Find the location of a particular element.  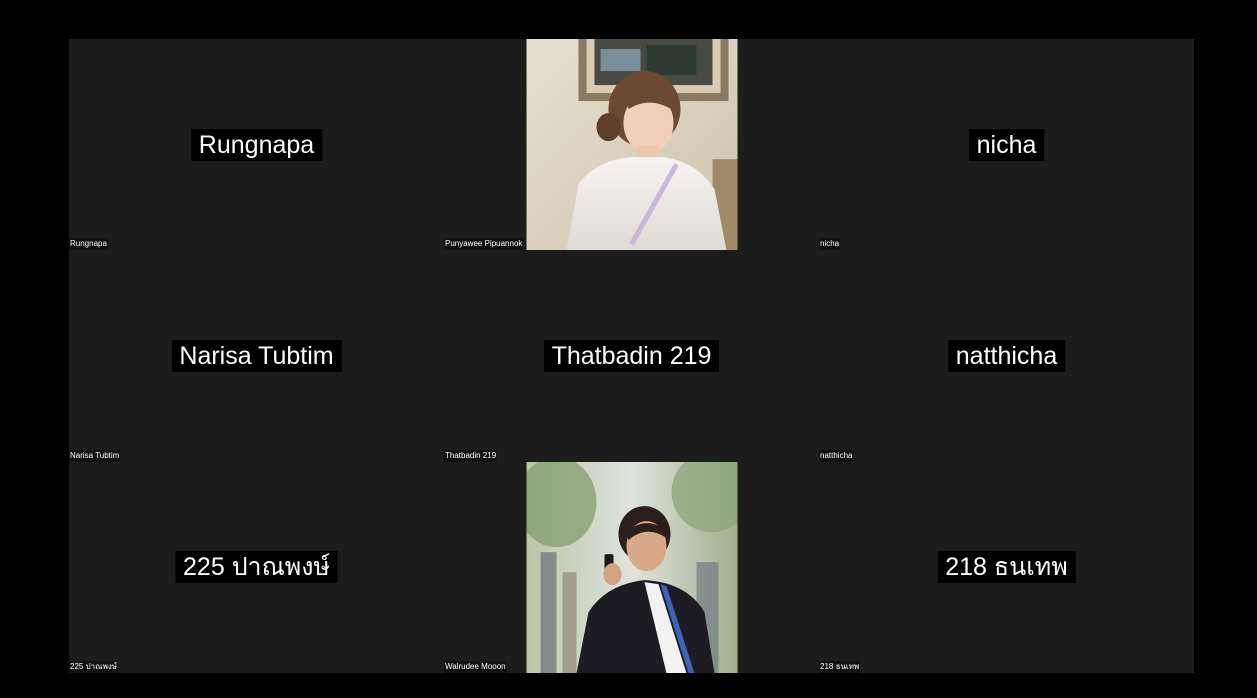

participant-name-label: nicha is located at coordinates (830, 244).